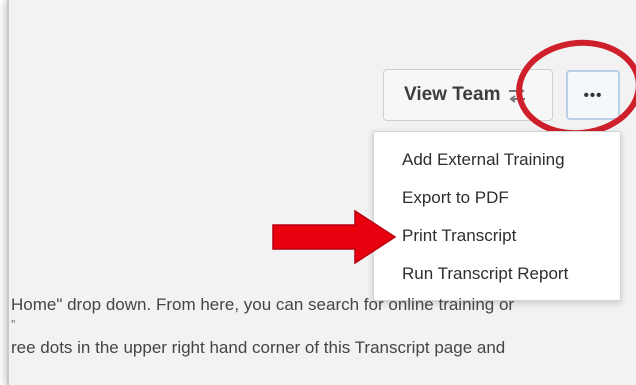 The width and height of the screenshot is (636, 385). Describe the element at coordinates (452, 94) in the screenshot. I see `view-team-label: View Team` at that location.